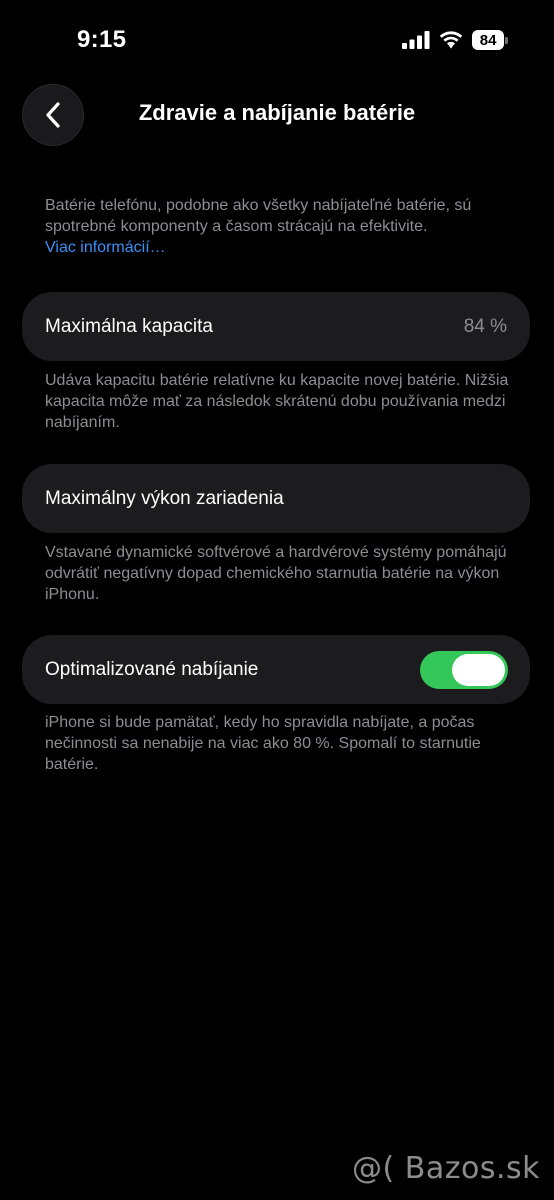 The width and height of the screenshot is (554, 1200). I want to click on battery-level: 84, so click(488, 40).